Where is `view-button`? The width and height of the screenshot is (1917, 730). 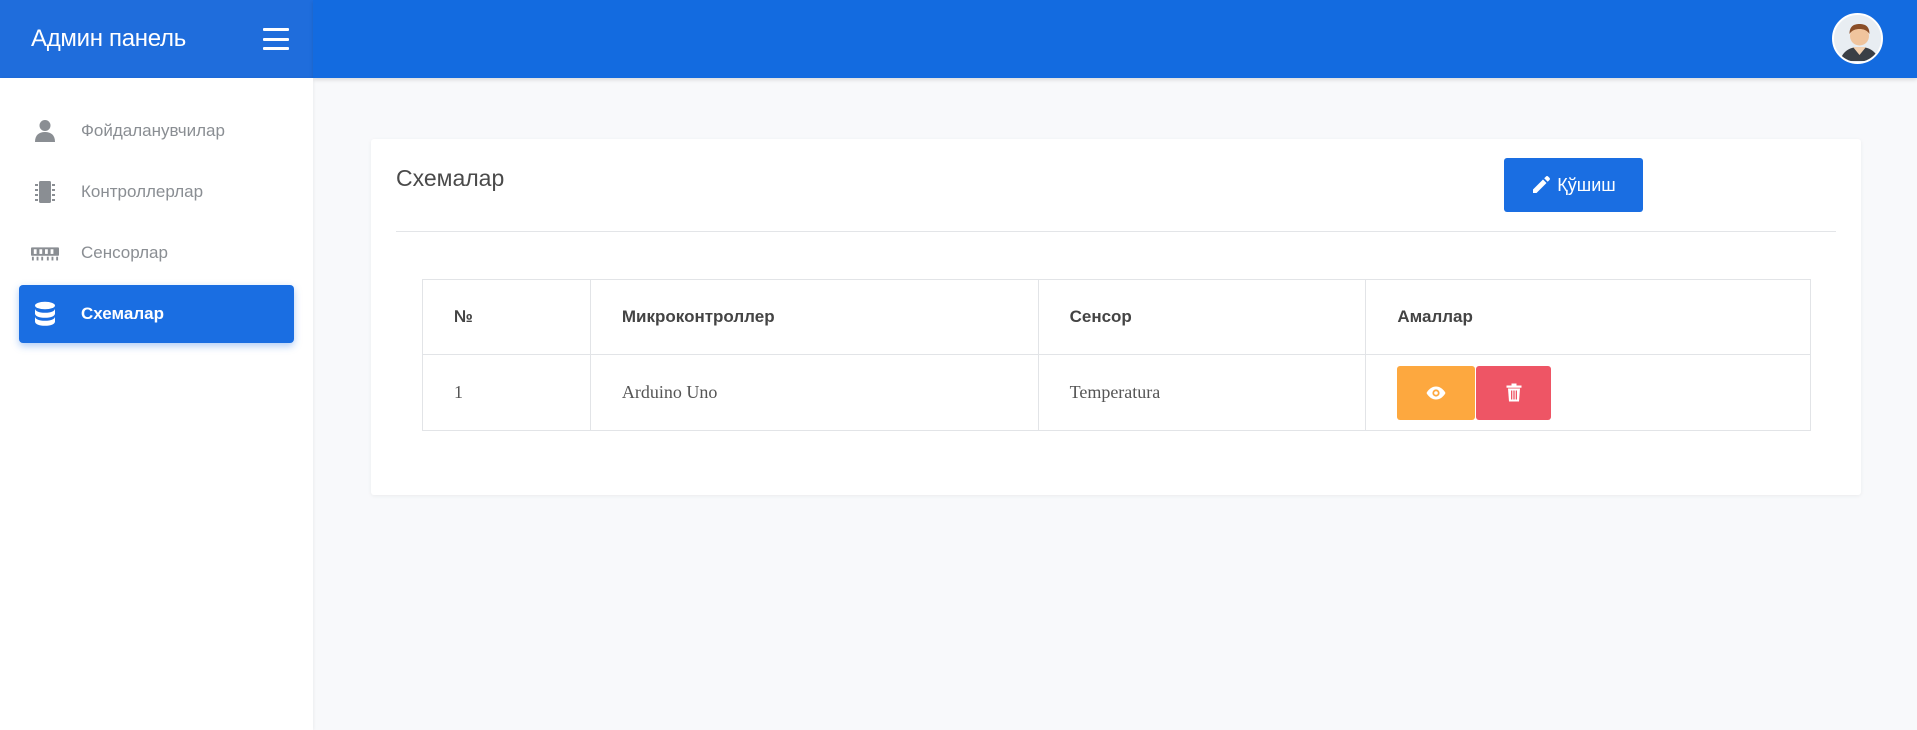
view-button is located at coordinates (1436, 392).